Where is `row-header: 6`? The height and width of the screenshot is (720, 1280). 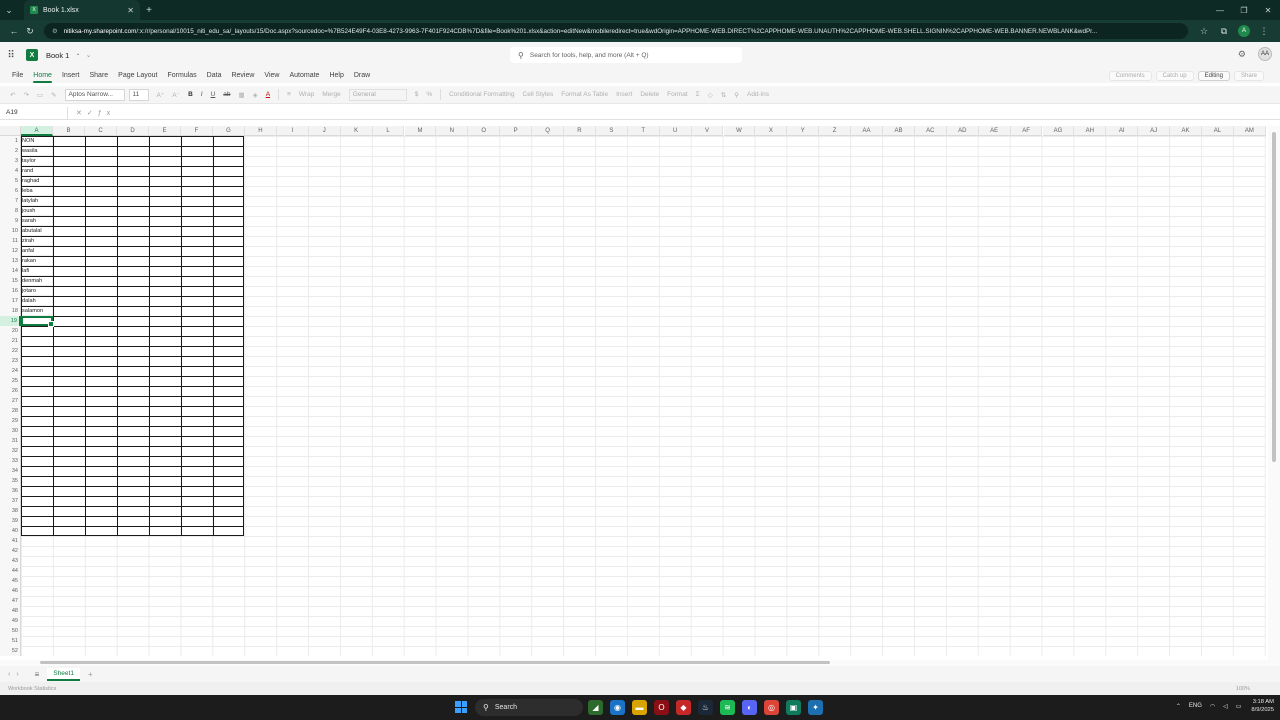 row-header: 6 is located at coordinates (10, 191).